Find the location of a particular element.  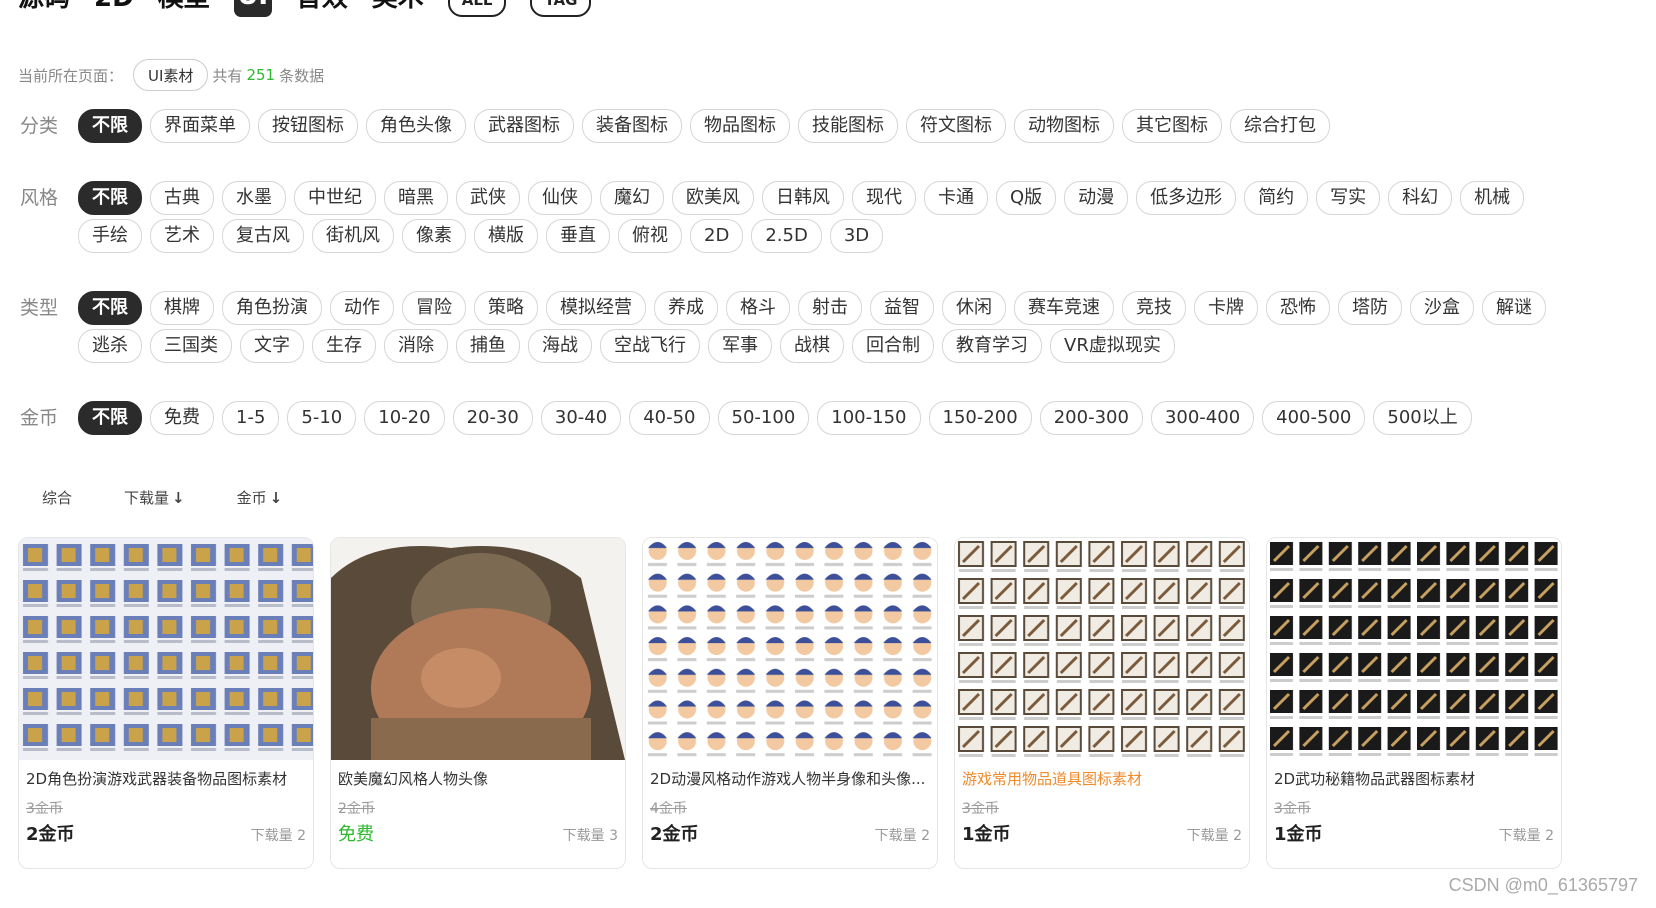

filter-chip: 空战飞行 is located at coordinates (650, 346).